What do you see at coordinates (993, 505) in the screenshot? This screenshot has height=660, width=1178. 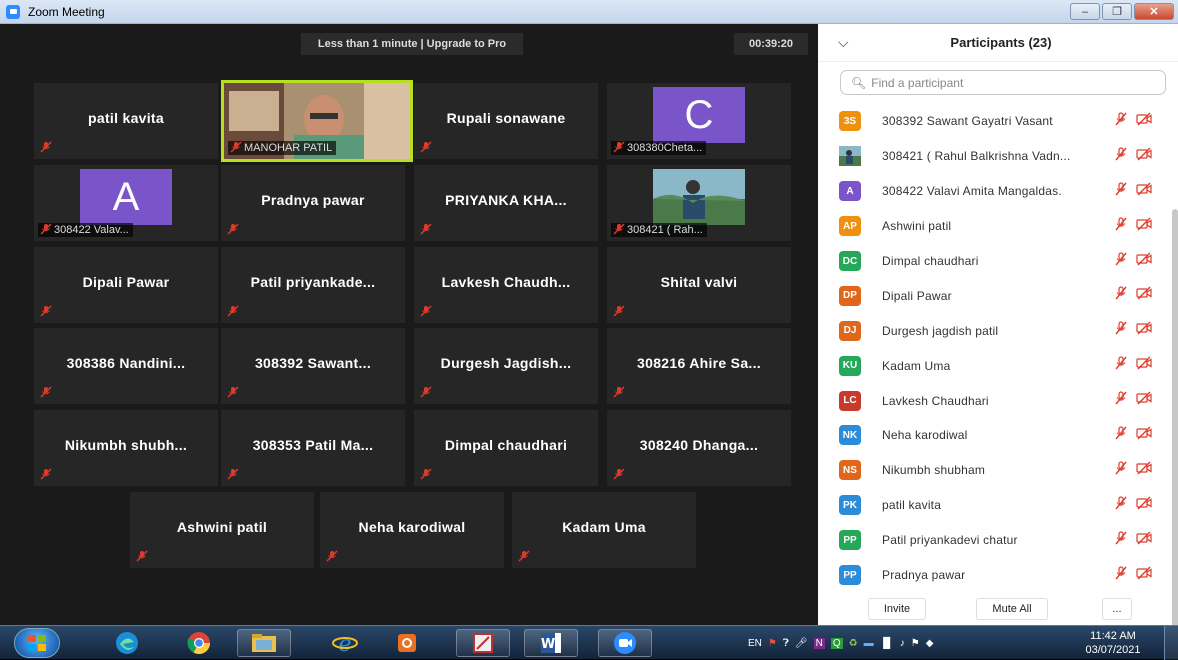 I see `participant-row: PK patil kavita` at bounding box center [993, 505].